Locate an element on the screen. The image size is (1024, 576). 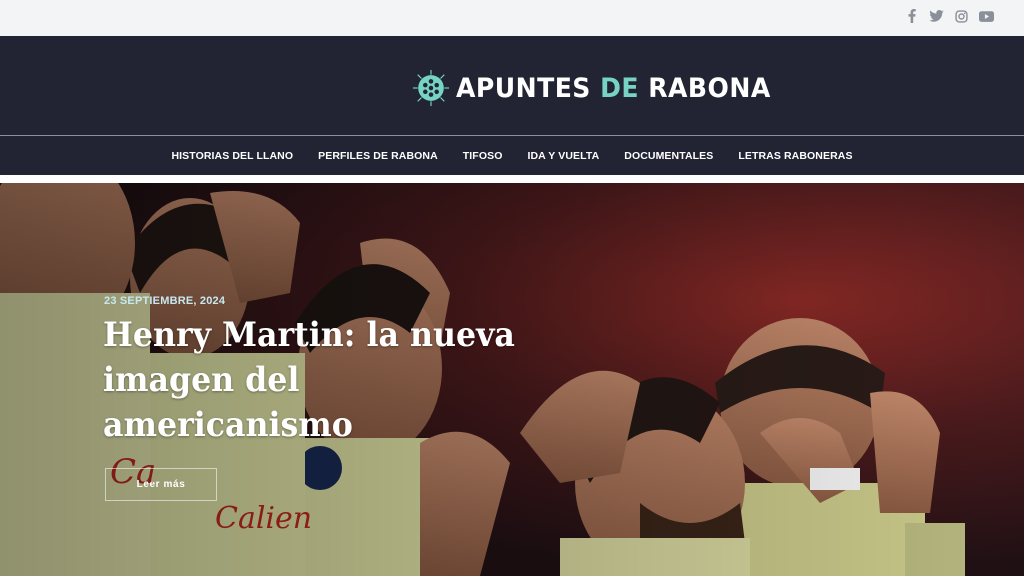
article-date: 23 SEPTIEMBRE, 2024 is located at coordinates (165, 301).